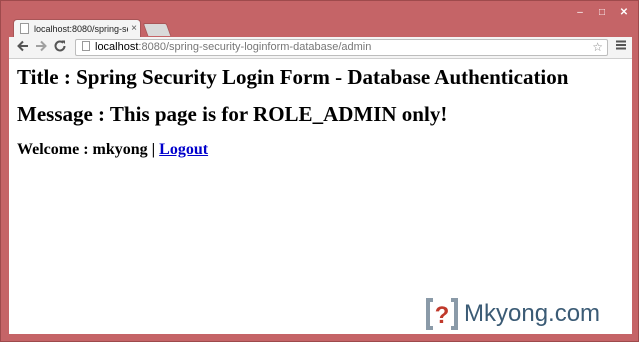 This screenshot has height=342, width=639. I want to click on close-window-button: ✕, so click(624, 13).